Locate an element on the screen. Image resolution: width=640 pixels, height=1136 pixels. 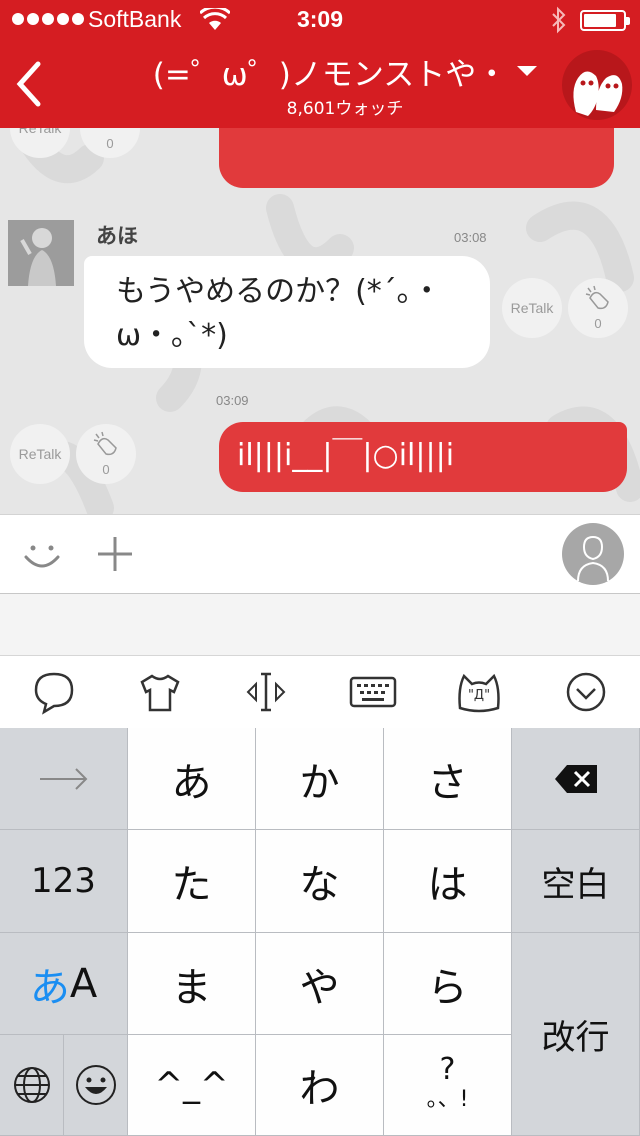
user-avatar-icon is located at coordinates (593, 554).